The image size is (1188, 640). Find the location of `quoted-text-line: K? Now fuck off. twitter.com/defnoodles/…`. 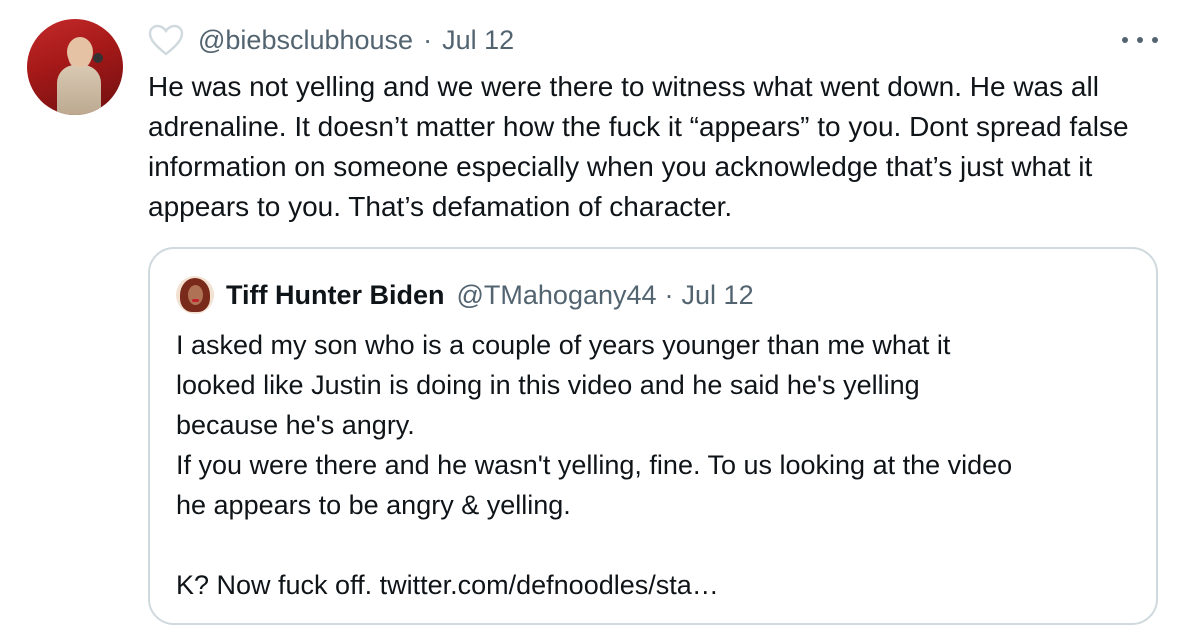

quoted-text-line: K? Now fuck off. twitter.com/defnoodles/… is located at coordinates (447, 585).